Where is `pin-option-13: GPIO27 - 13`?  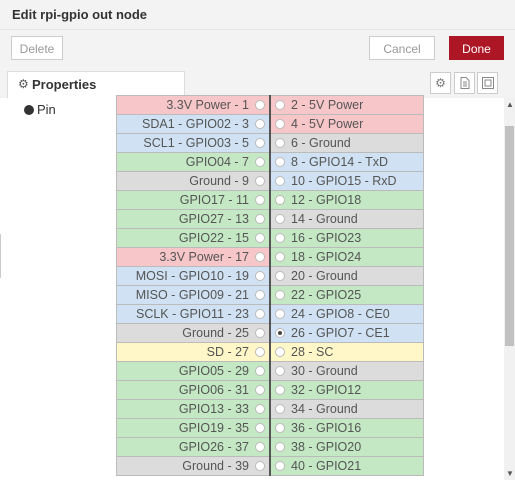 pin-option-13: GPIO27 - 13 is located at coordinates (193, 219).